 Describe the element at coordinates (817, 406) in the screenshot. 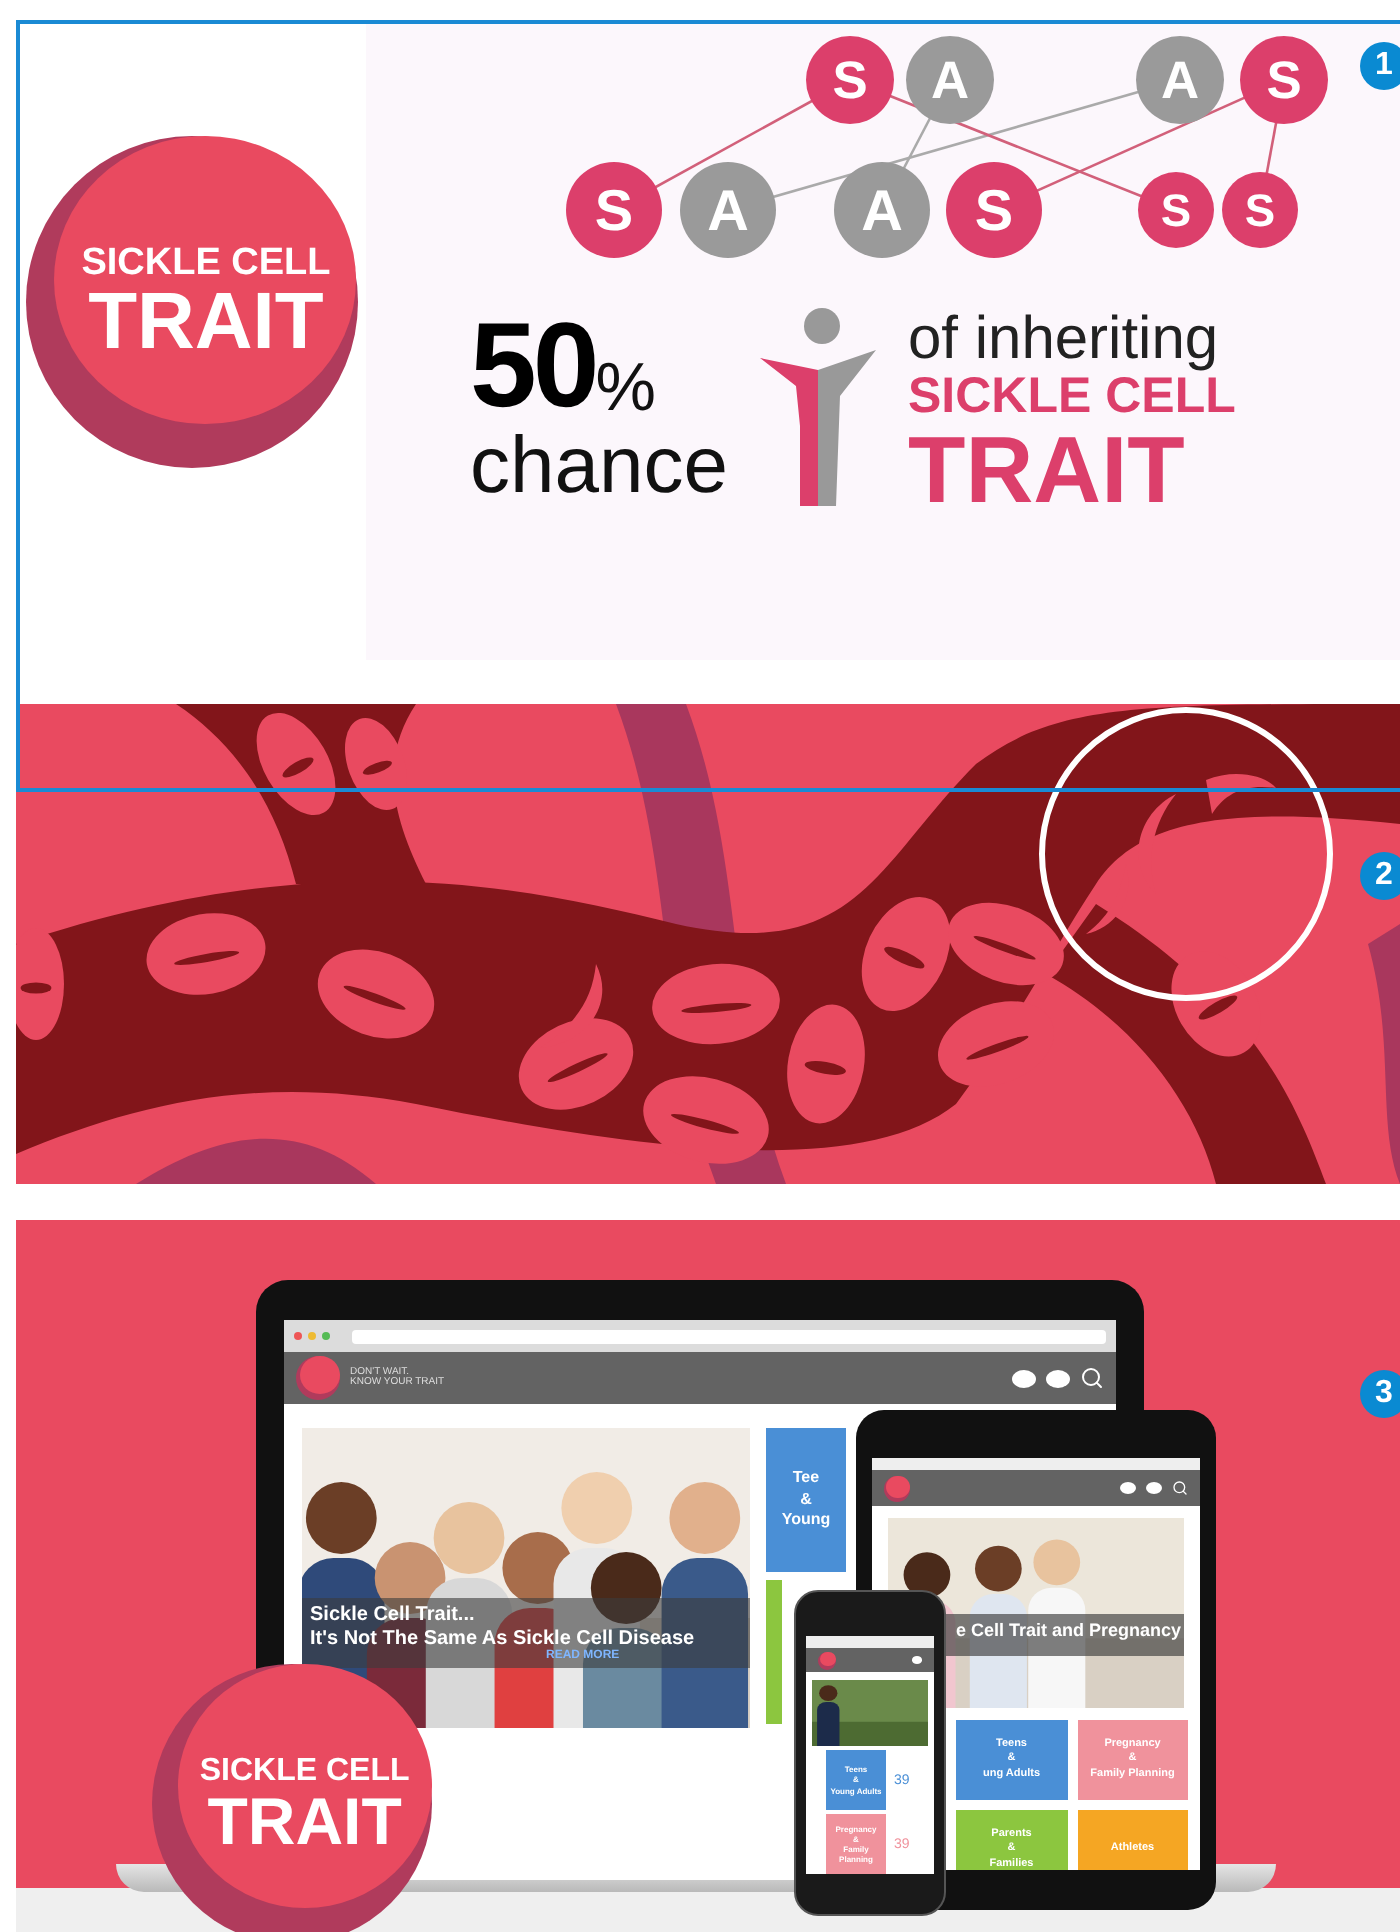

I see `person-icon` at that location.